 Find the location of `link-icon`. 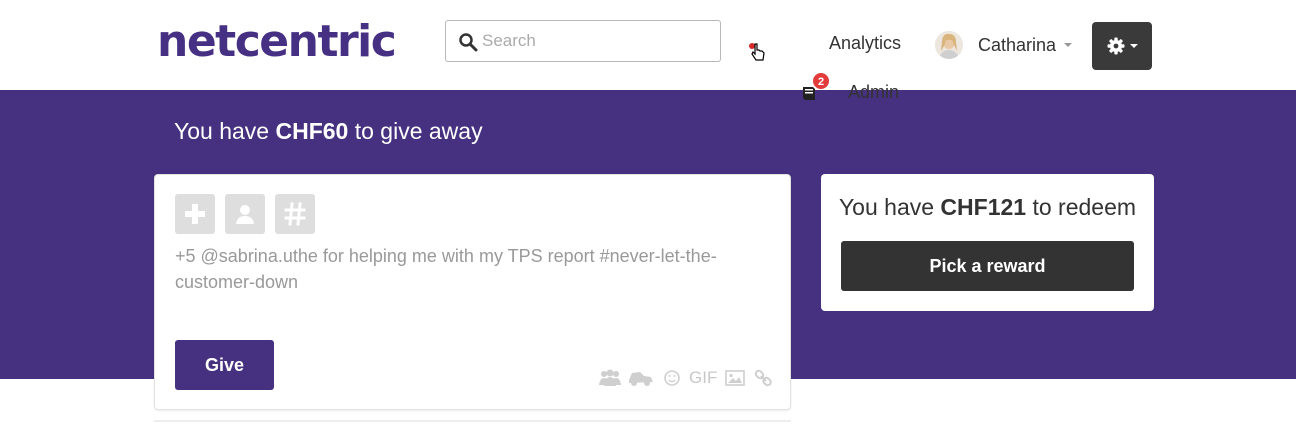

link-icon is located at coordinates (764, 378).